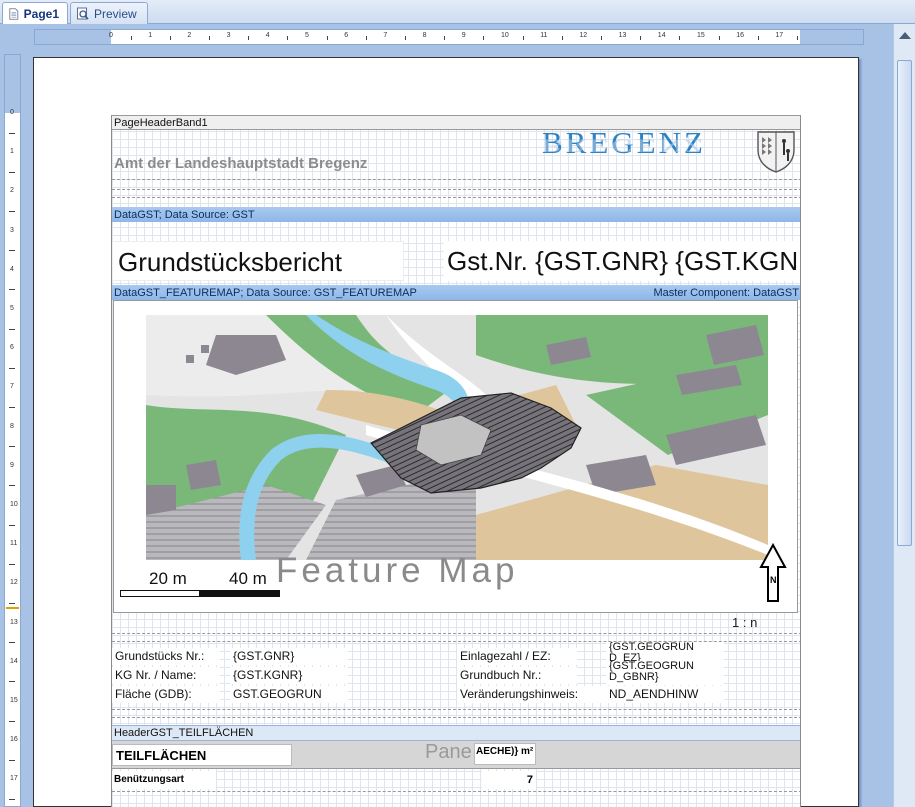 The height and width of the screenshot is (807, 915). I want to click on kg-value: {GST.KGNR}, so click(289, 675).